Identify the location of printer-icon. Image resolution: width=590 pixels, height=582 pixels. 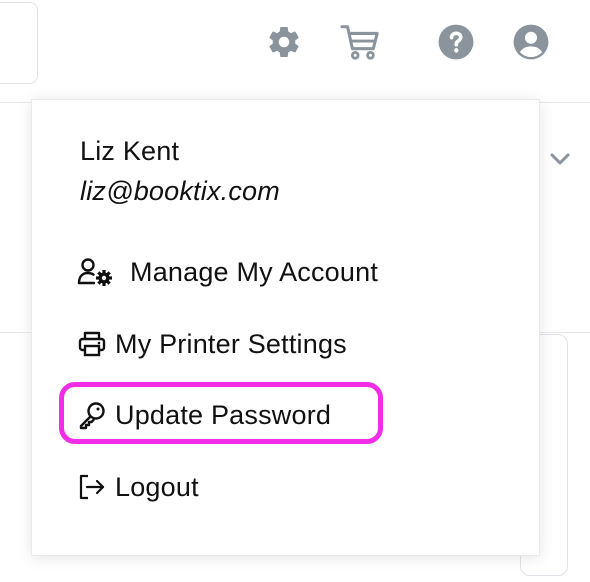
(96, 344).